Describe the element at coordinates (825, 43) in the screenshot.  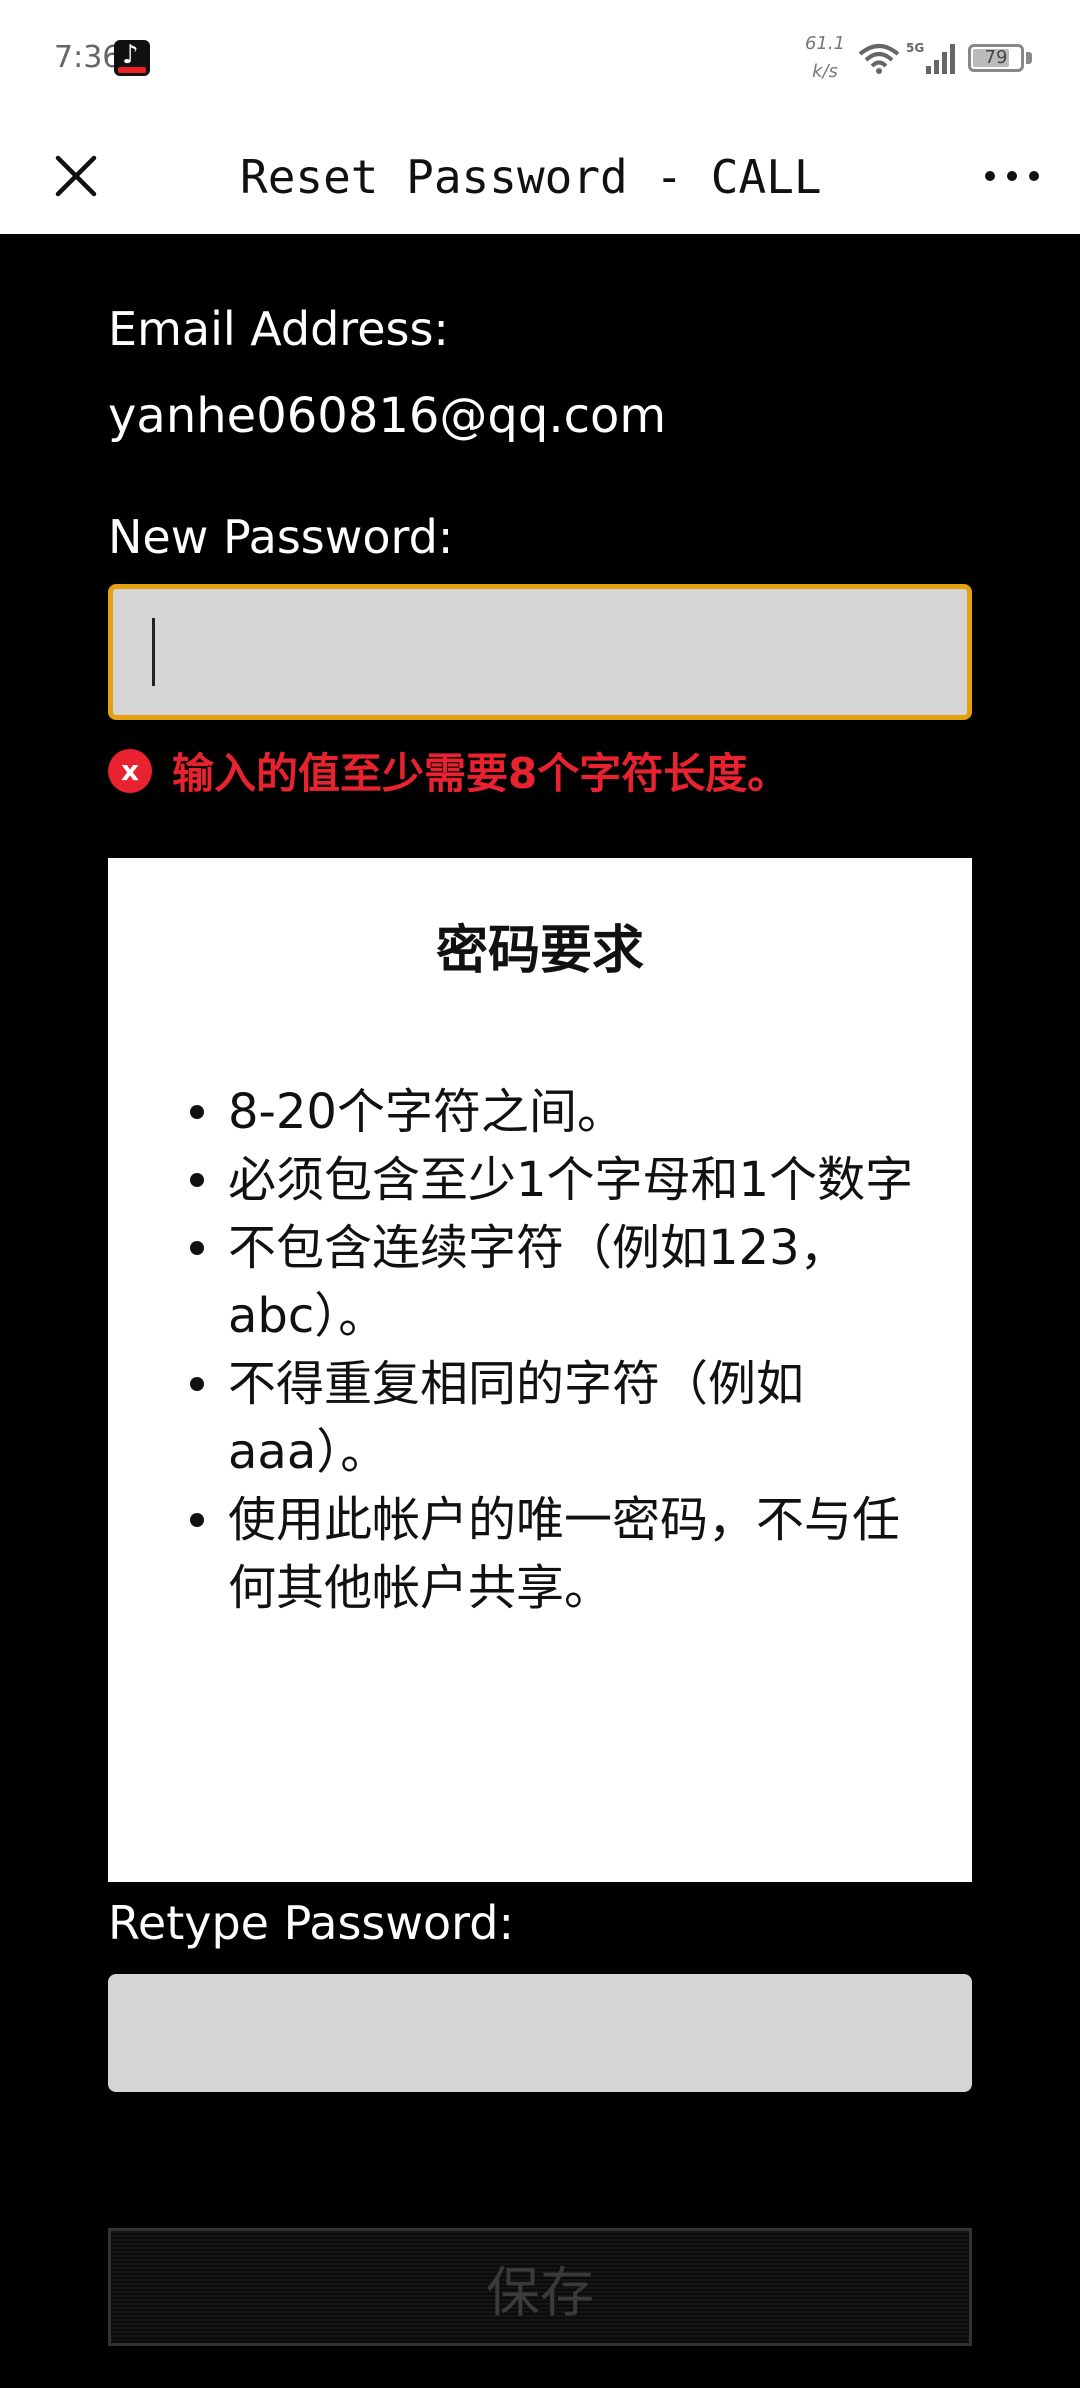
I see `network-speed-value: 61.1` at that location.